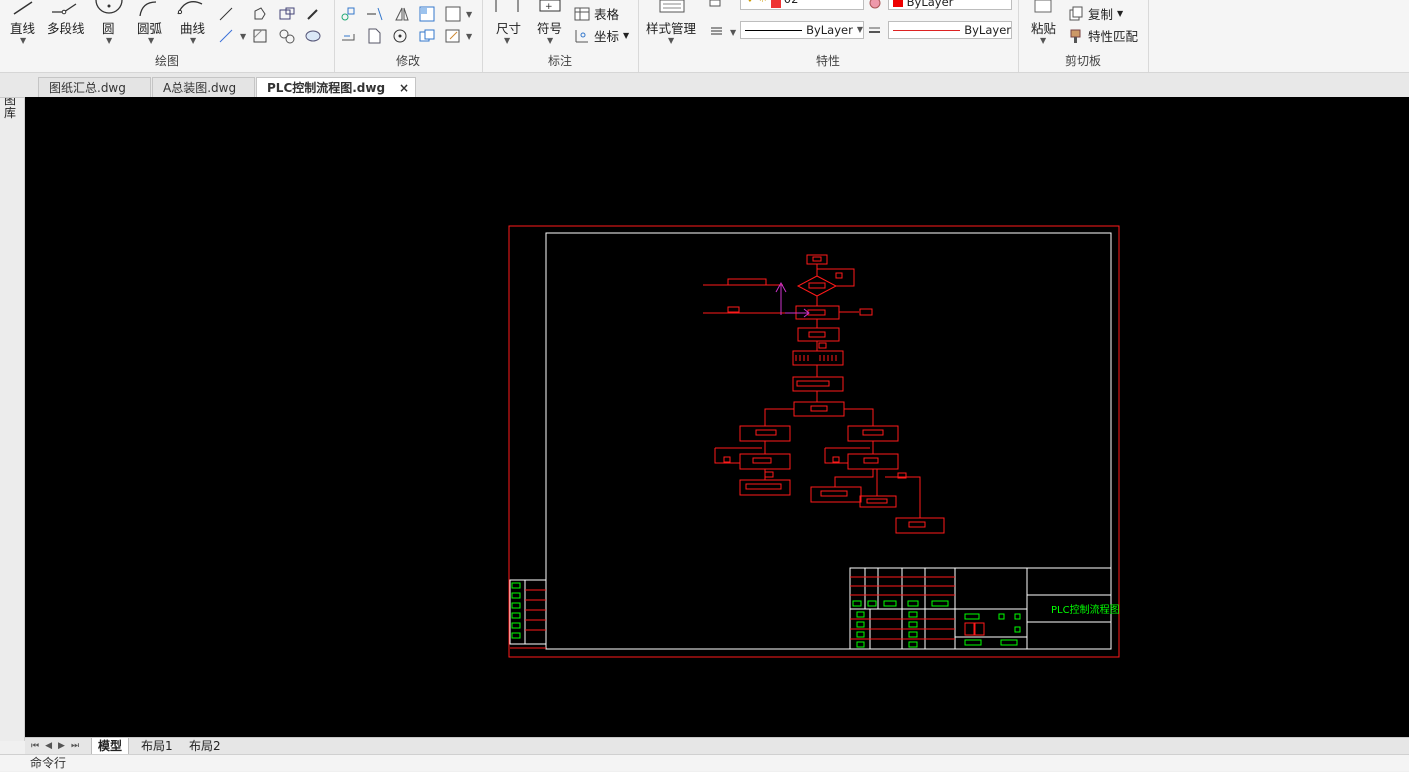 The width and height of the screenshot is (1409, 772). Describe the element at coordinates (203, 87) in the screenshot. I see `tab-assembly: A总装图.dwg` at that location.